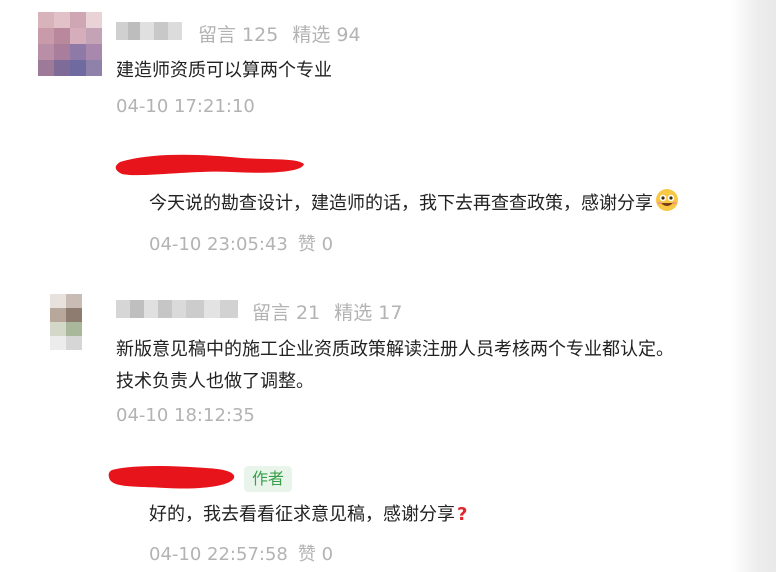 The height and width of the screenshot is (572, 776). I want to click on featured-count: 精选 17, so click(368, 313).